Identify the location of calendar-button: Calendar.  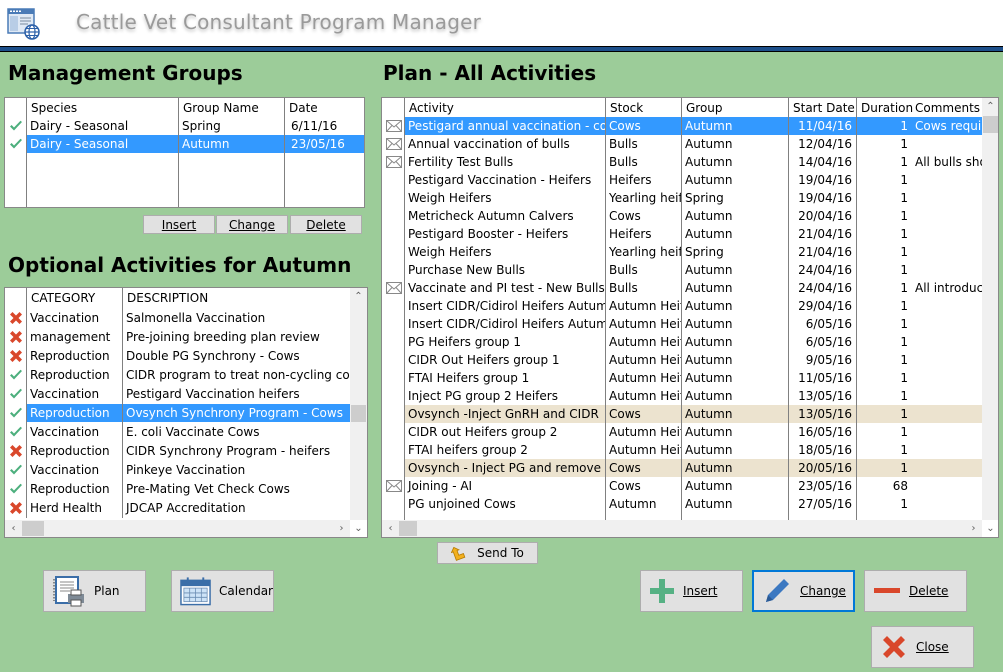
(222, 591).